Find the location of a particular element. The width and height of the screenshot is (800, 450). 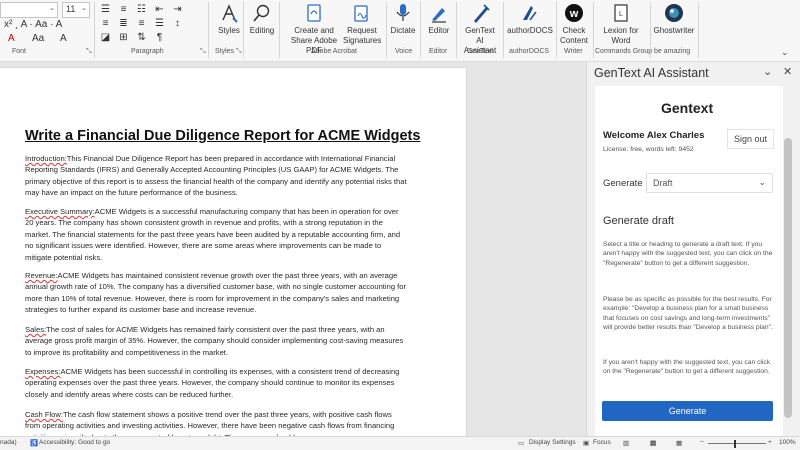

microphone-icon is located at coordinates (403, 12).